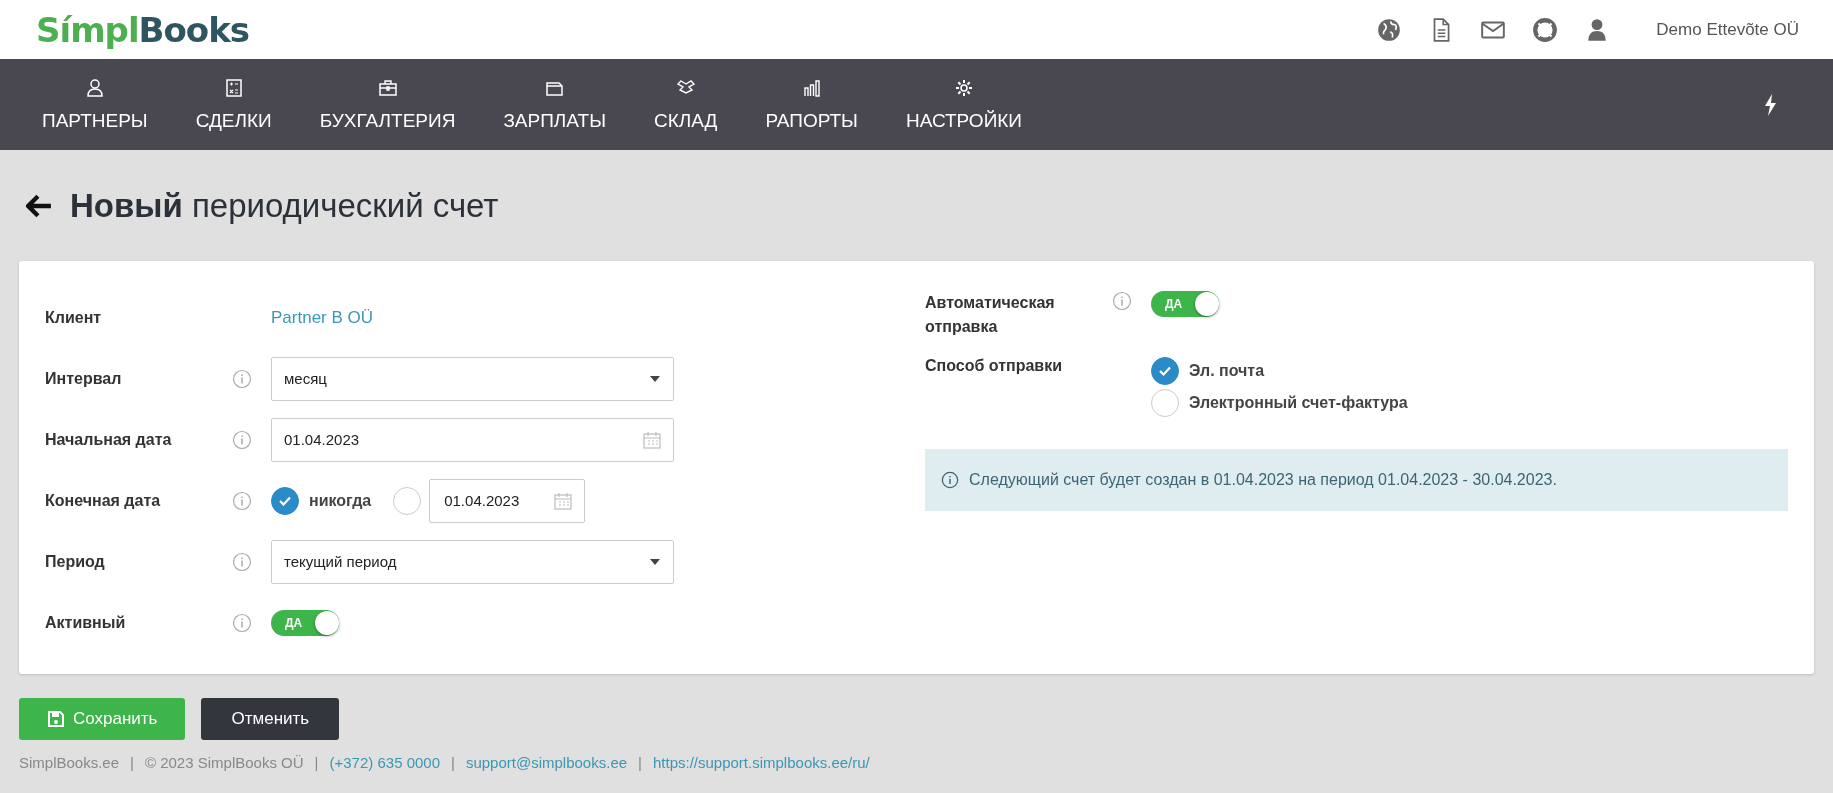 The width and height of the screenshot is (1833, 793). I want to click on field-label: Активный, so click(86, 622).